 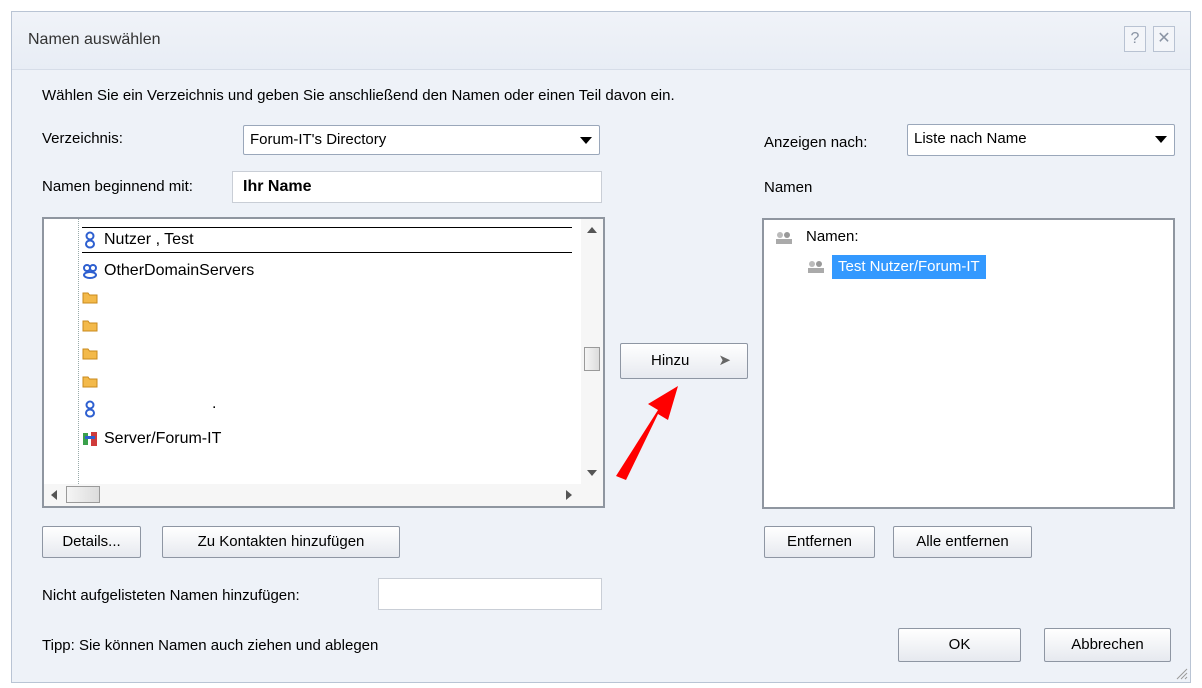 What do you see at coordinates (959, 645) in the screenshot?
I see `ok-button: OK` at bounding box center [959, 645].